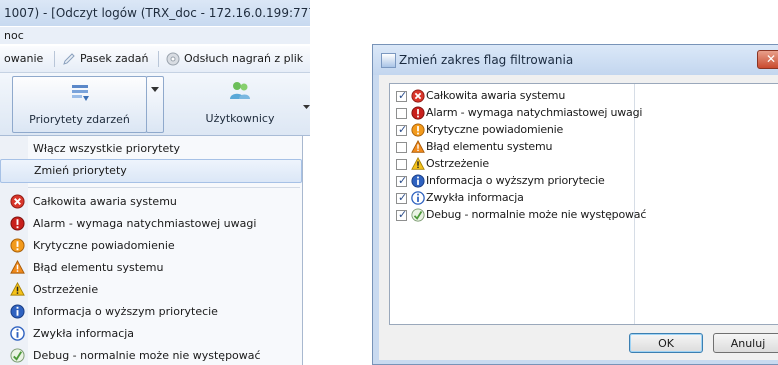 The width and height of the screenshot is (778, 365). I want to click on menu-item-priority: Informacja o wyższym priorytecie, so click(151, 312).